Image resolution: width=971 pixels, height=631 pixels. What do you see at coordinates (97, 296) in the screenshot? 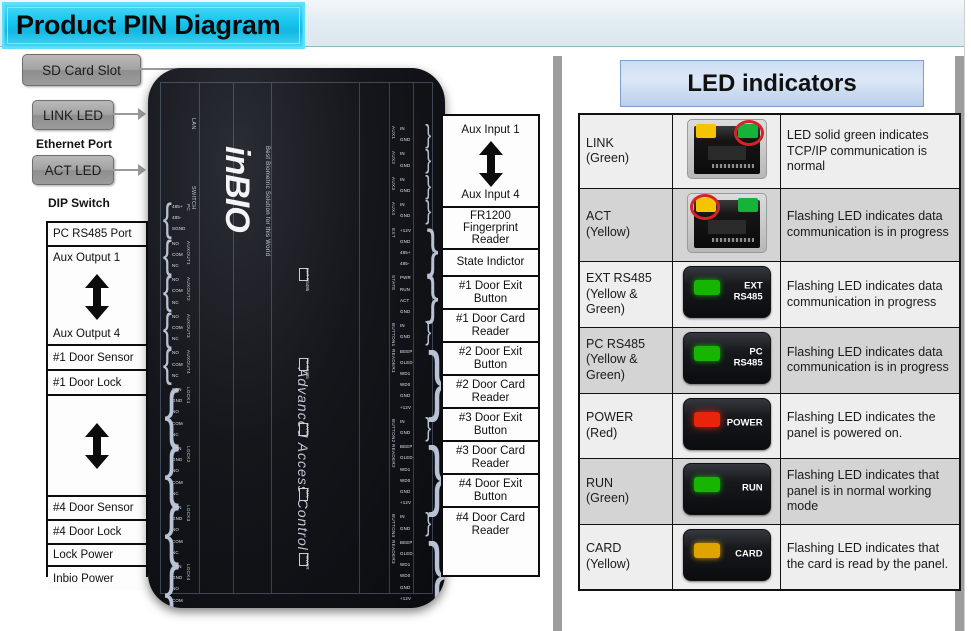
I see `aux-output-range-arrow` at bounding box center [97, 296].